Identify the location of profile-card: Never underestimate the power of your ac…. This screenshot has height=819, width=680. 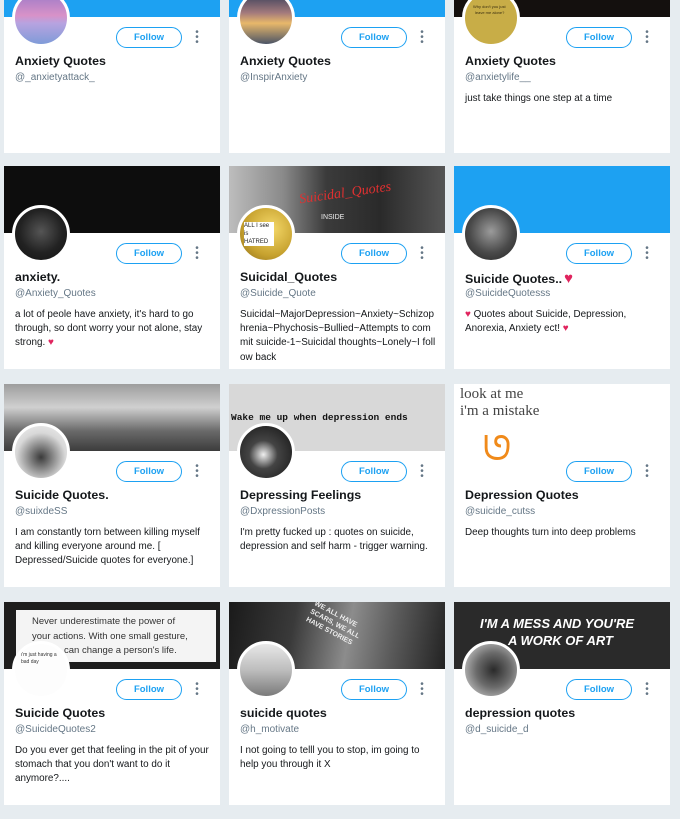
(112, 703).